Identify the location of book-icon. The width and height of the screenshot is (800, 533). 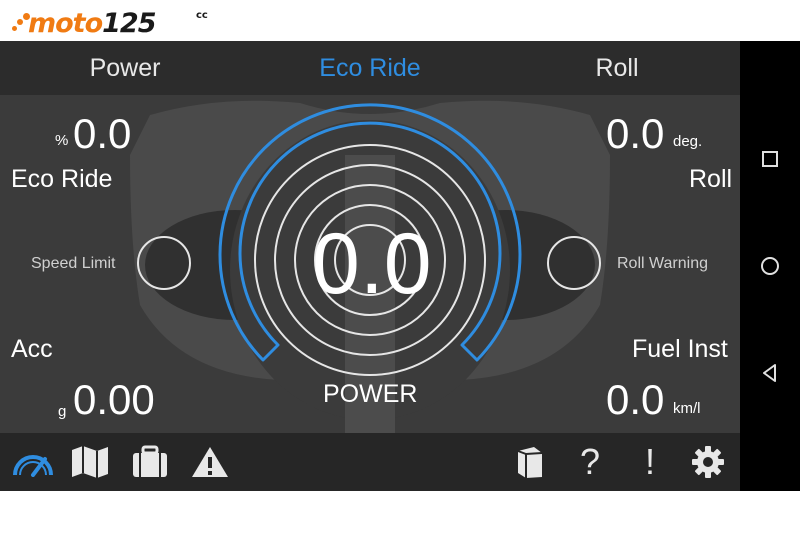
(530, 462).